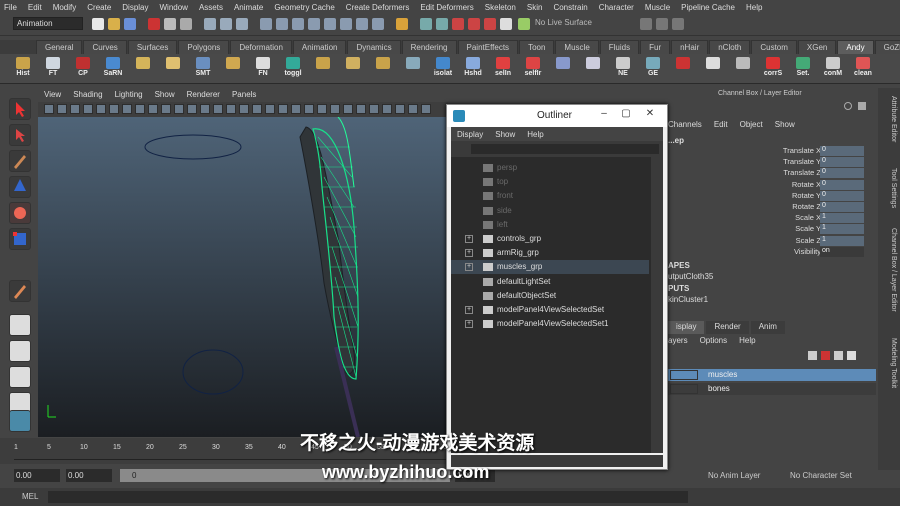  What do you see at coordinates (688, 299) in the screenshot?
I see `inputs-item: kinCluster1` at bounding box center [688, 299].